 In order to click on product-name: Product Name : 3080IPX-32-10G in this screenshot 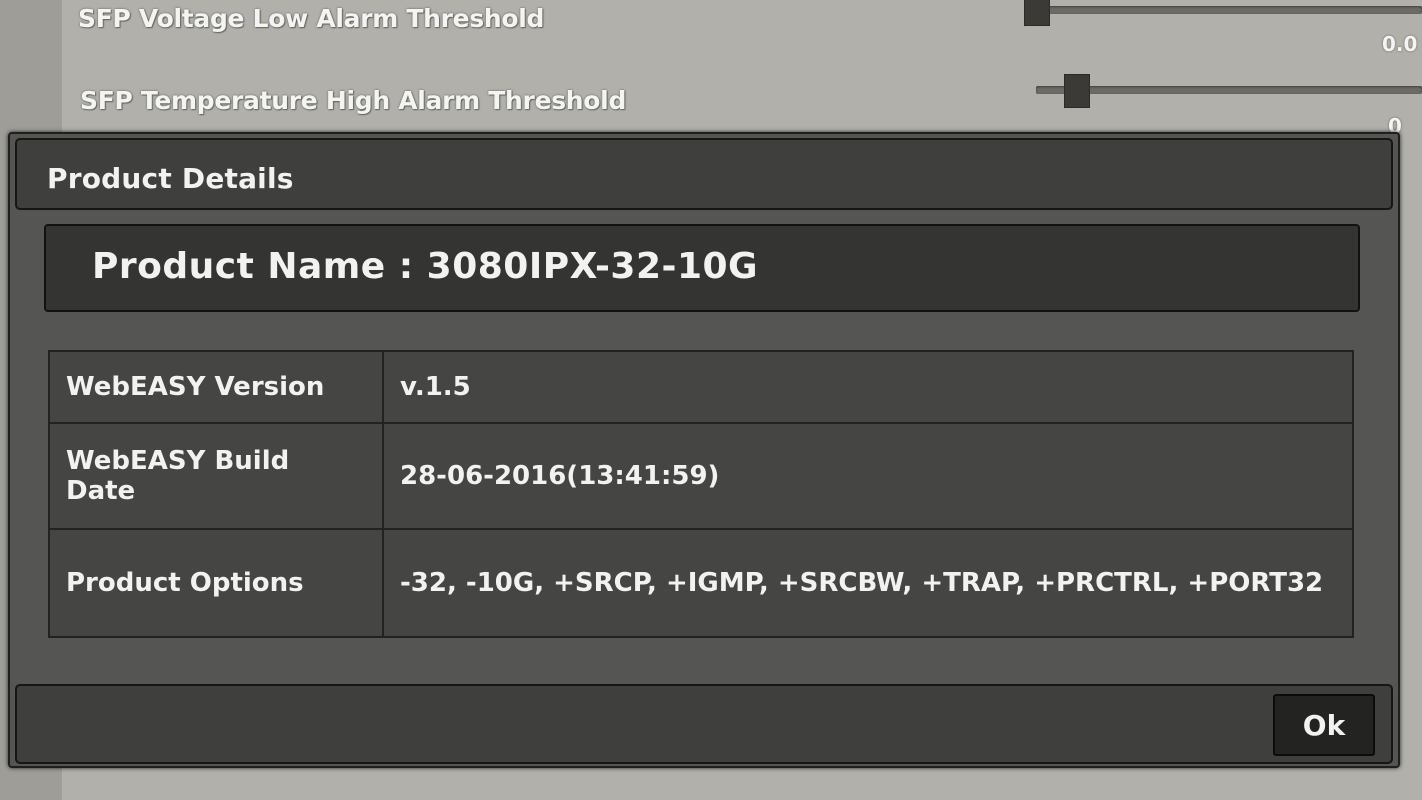, I will do `click(425, 266)`.